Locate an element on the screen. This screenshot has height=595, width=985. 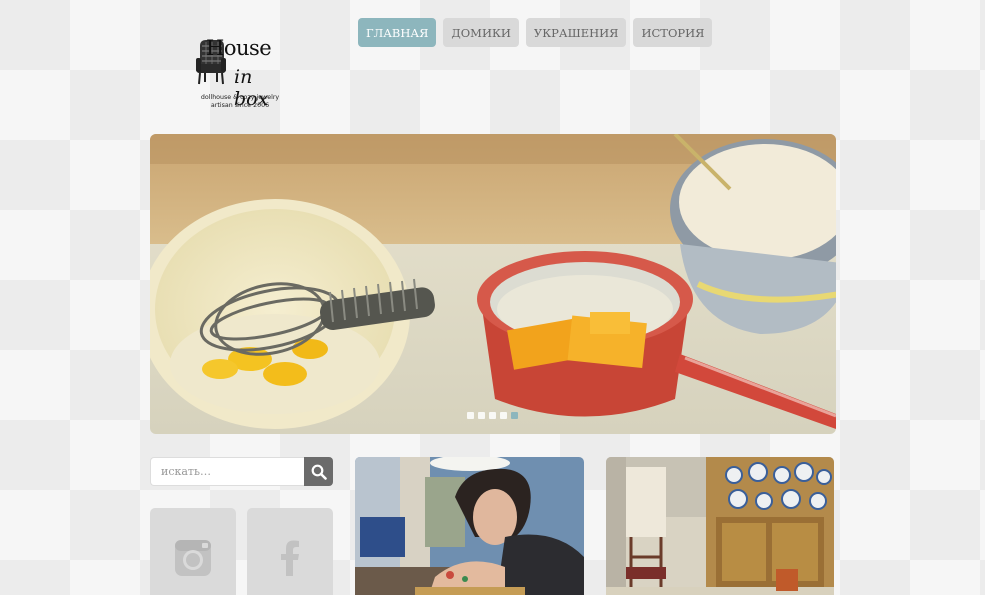
slider-dot-active is located at coordinates (514, 415).